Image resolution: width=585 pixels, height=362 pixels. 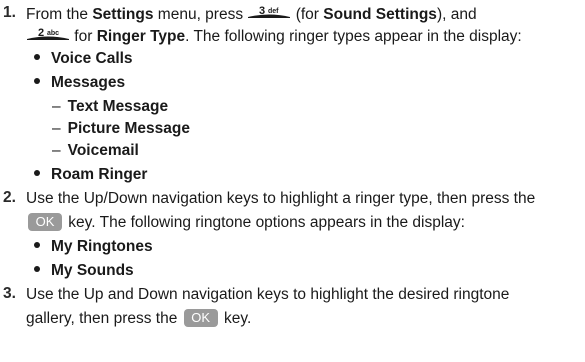 What do you see at coordinates (123, 15) in the screenshot?
I see `settings-menu-label: Settings` at bounding box center [123, 15].